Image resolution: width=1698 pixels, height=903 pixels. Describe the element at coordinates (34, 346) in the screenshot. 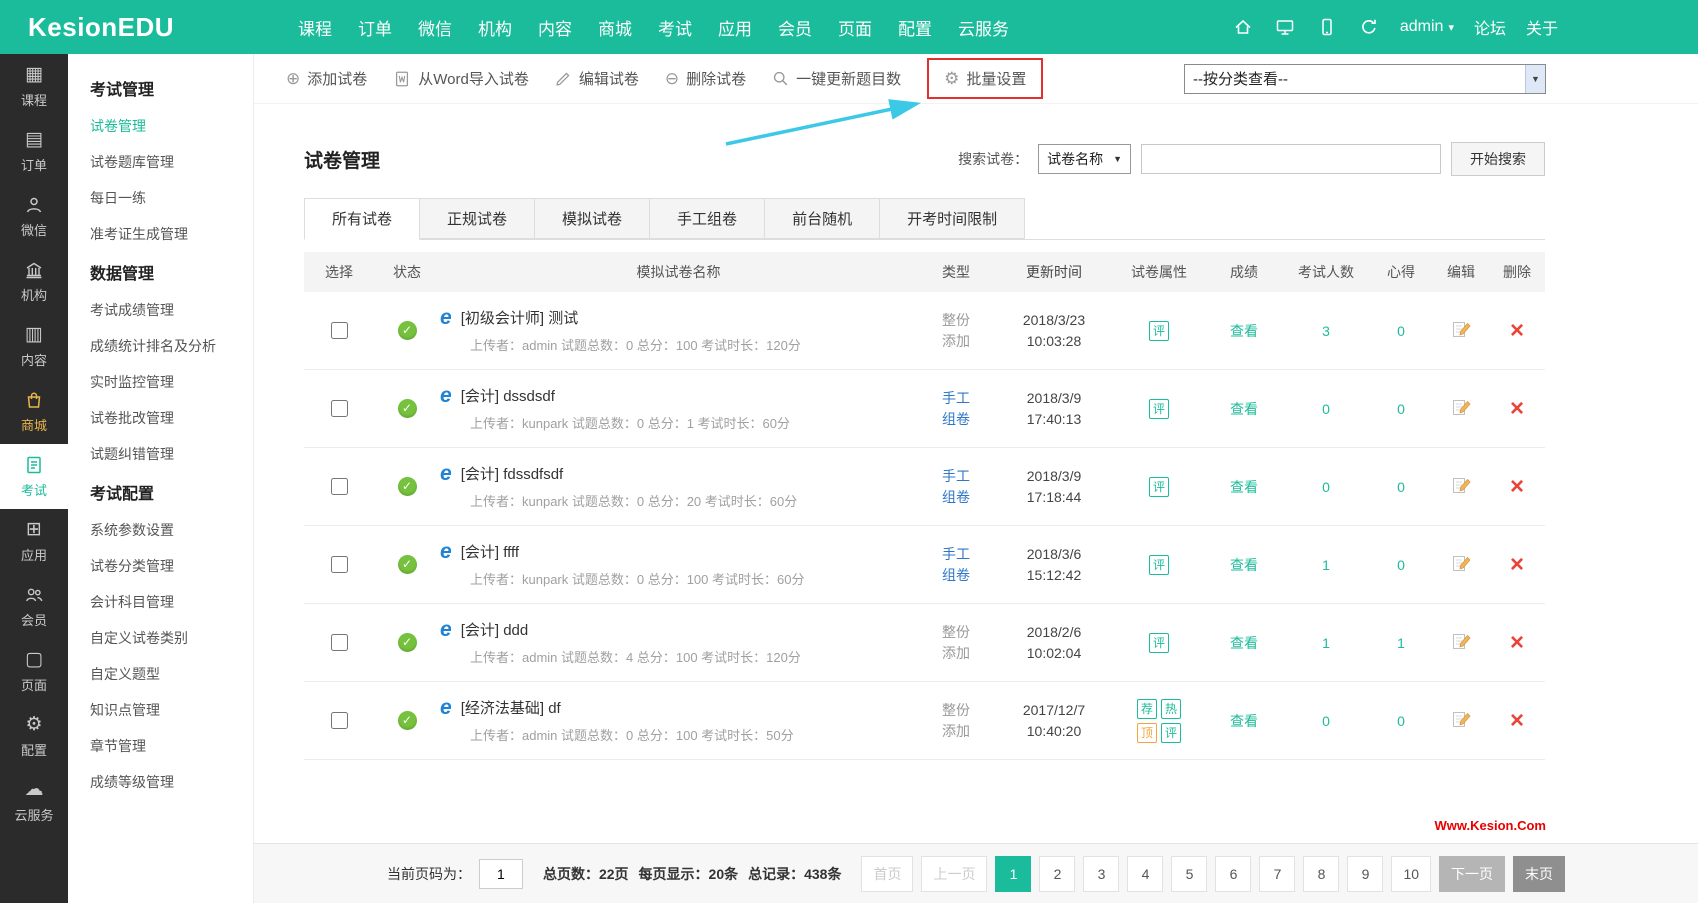

I see `rail-item-content: ▥ 内容` at that location.